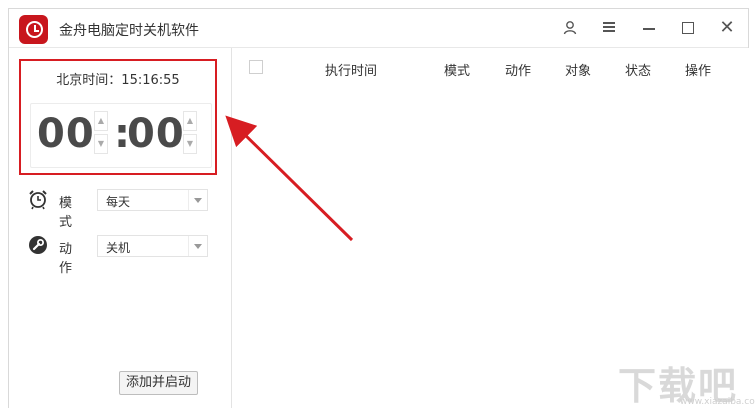 This screenshot has width=755, height=415. What do you see at coordinates (578, 71) in the screenshot?
I see `column-header: 对象` at bounding box center [578, 71].